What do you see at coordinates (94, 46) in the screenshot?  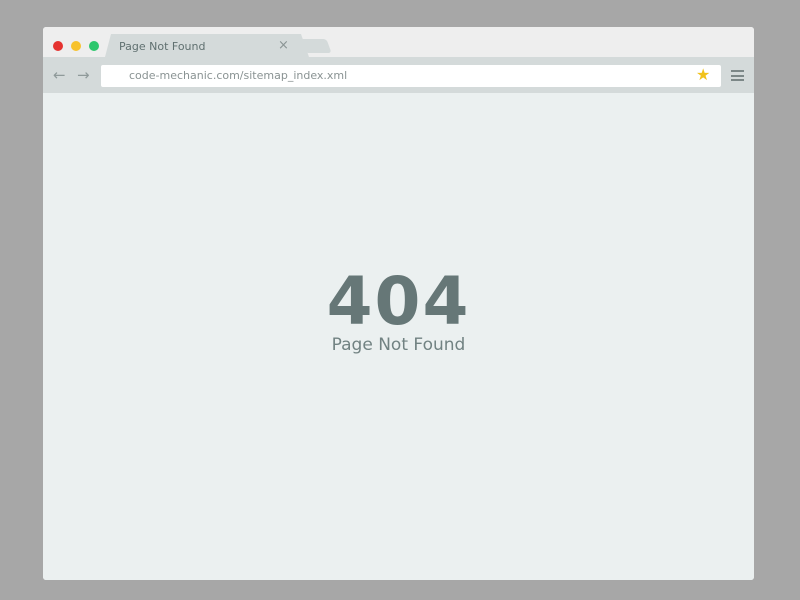 I see `maximize-dot-icon` at bounding box center [94, 46].